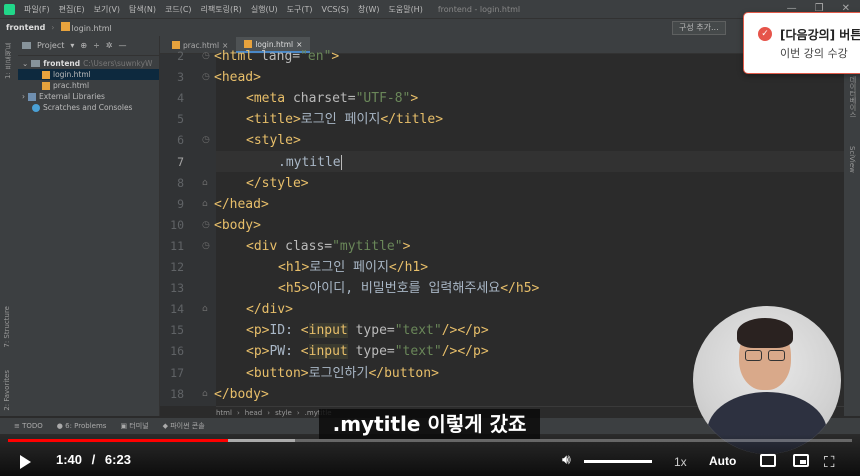  What do you see at coordinates (125, 426) in the screenshot?
I see `terminal-icon: ▣` at bounding box center [125, 426].